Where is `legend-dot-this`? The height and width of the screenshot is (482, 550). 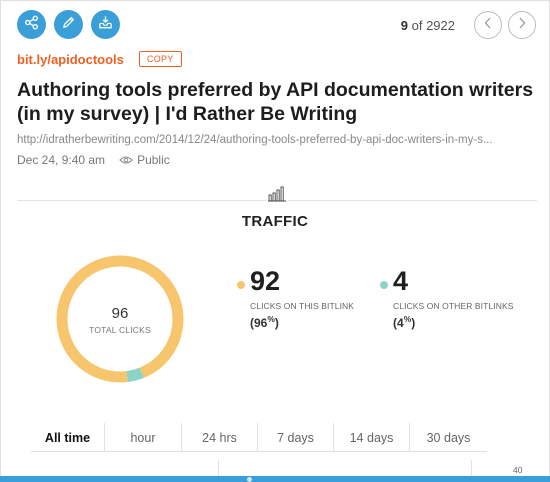
legend-dot-this is located at coordinates (241, 285).